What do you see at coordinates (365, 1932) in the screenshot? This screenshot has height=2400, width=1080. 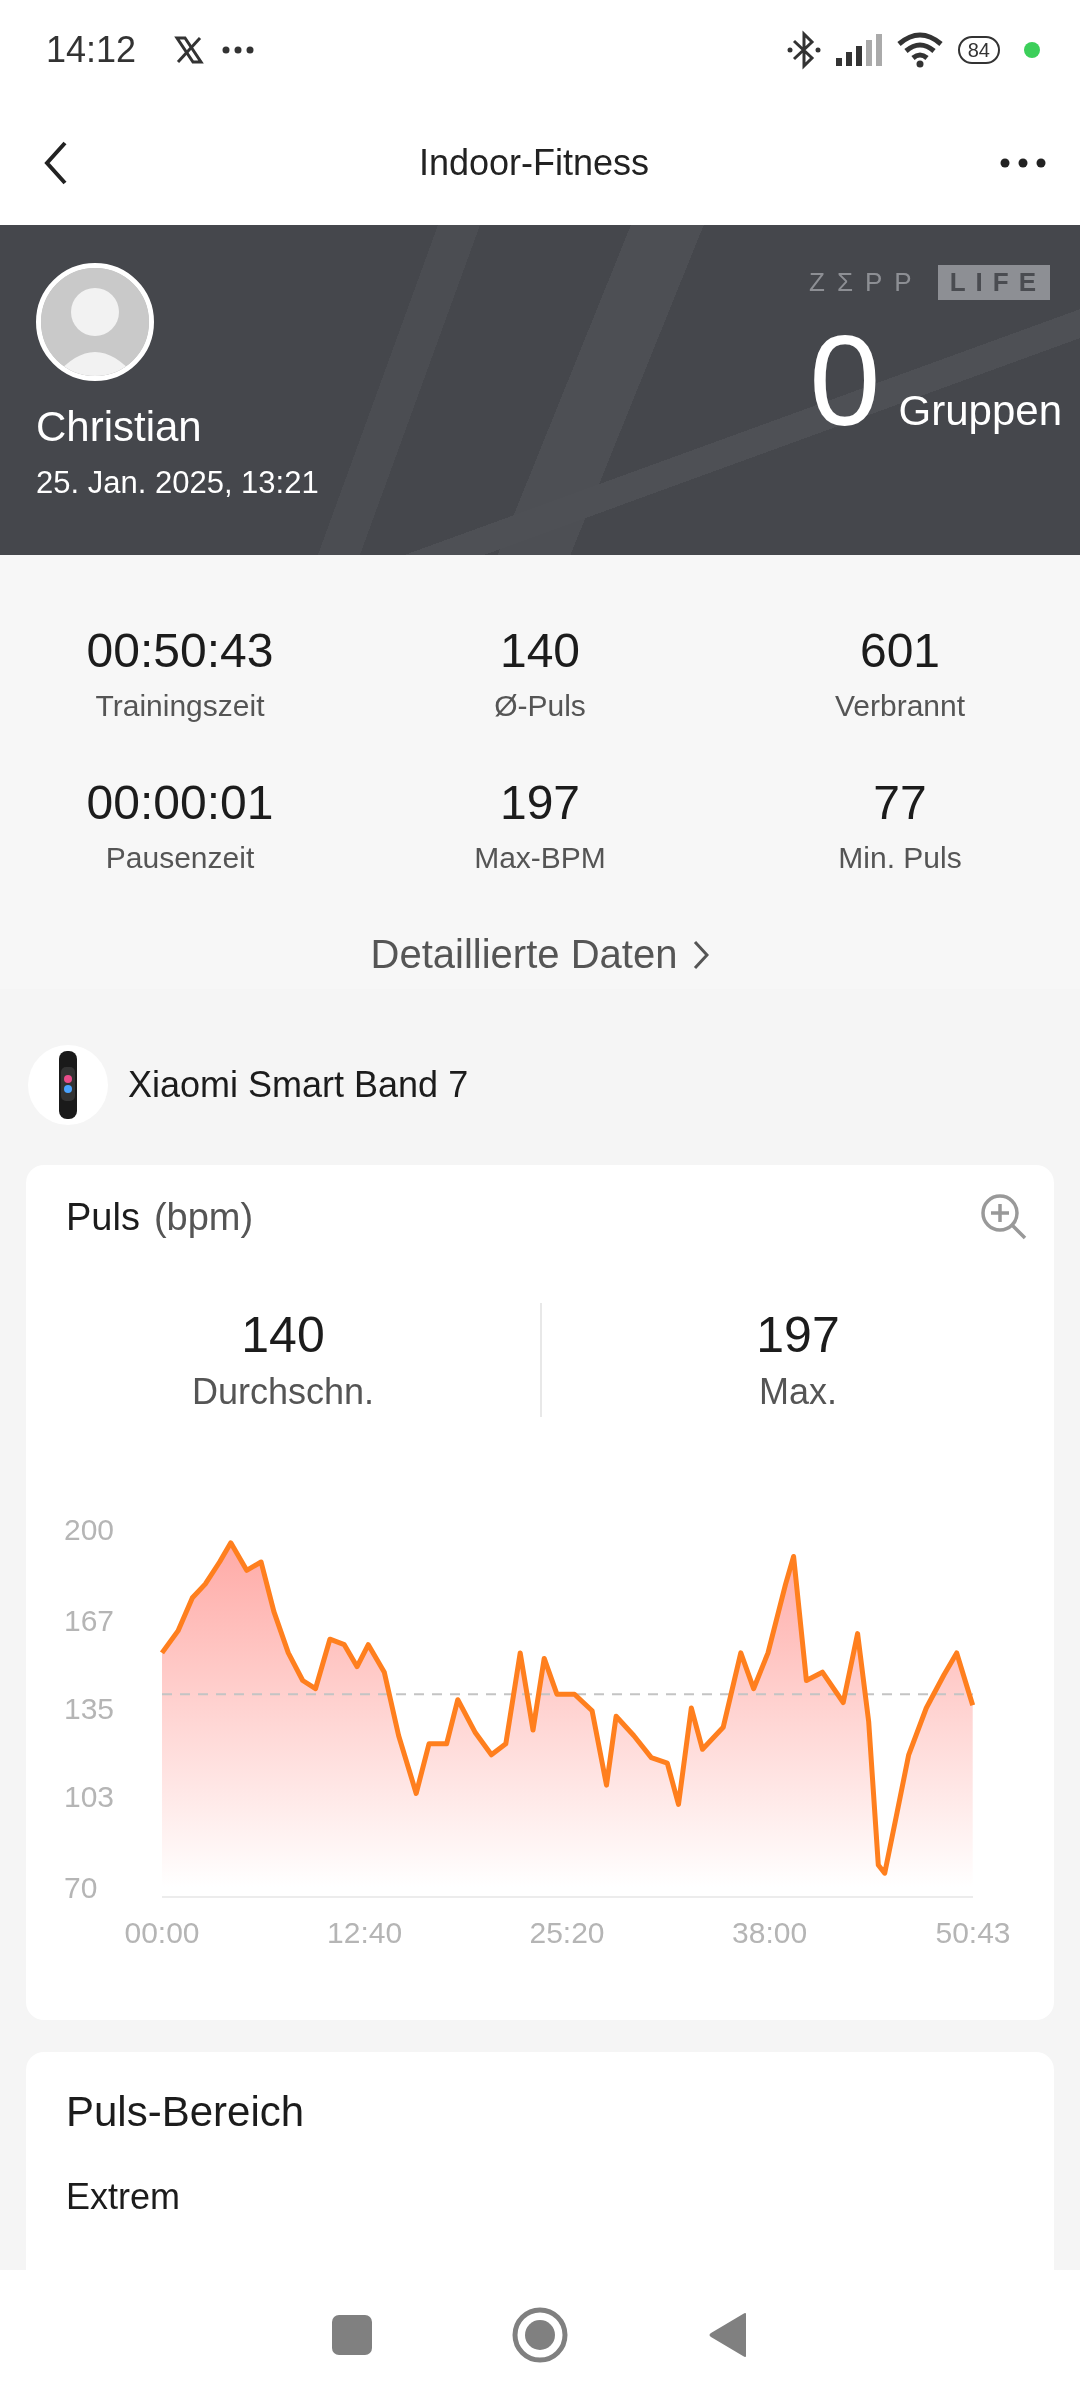 I see `axis-label: 12:40` at bounding box center [365, 1932].